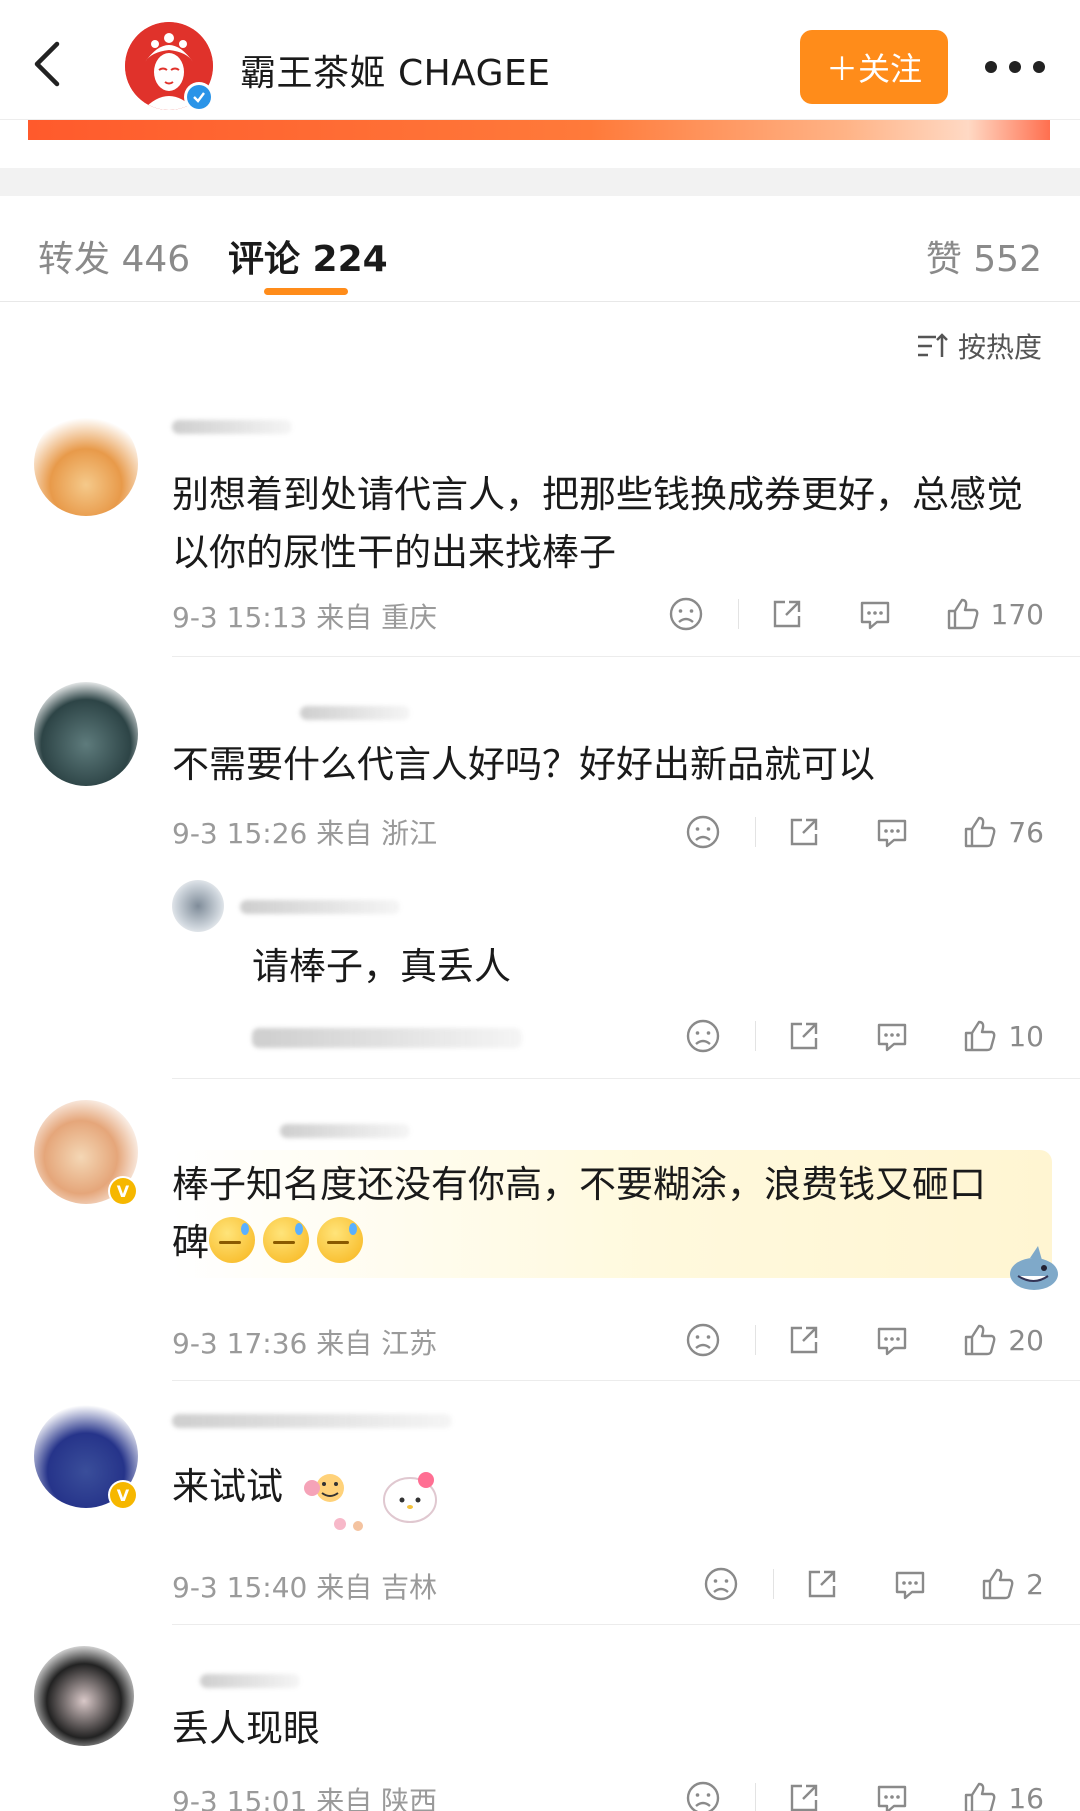  Describe the element at coordinates (1026, 1340) in the screenshot. I see `like-count: 20` at that location.